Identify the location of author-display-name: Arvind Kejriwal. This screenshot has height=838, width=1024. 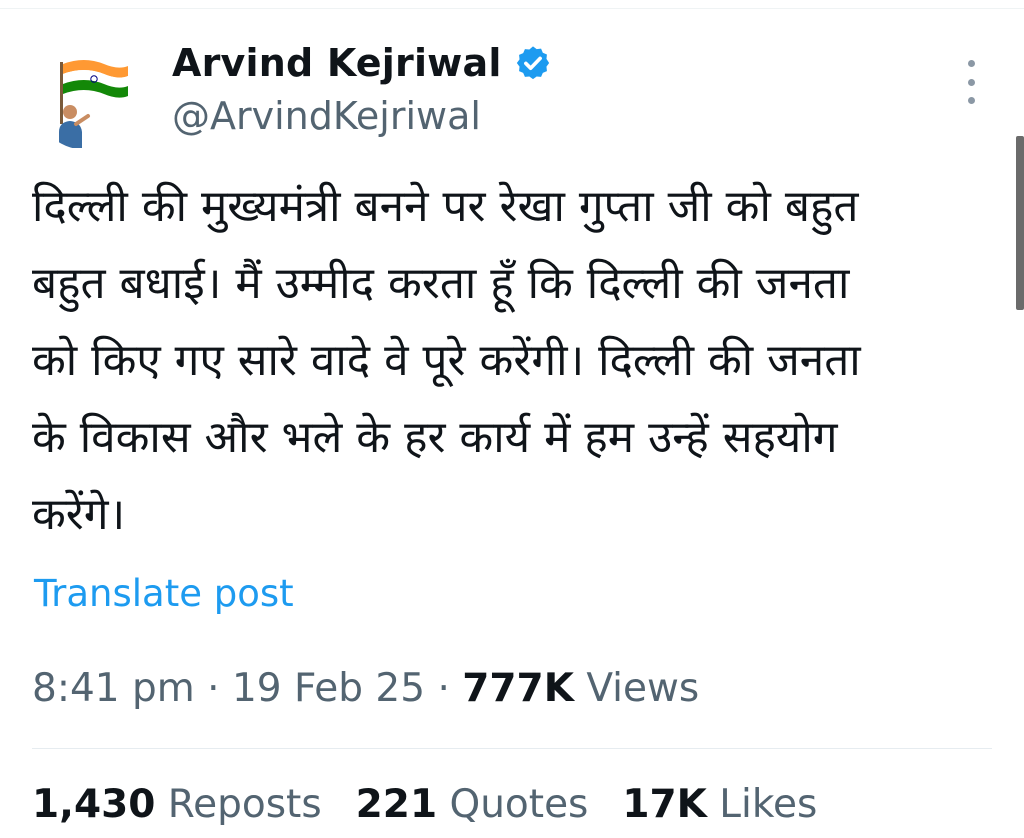
(337, 63).